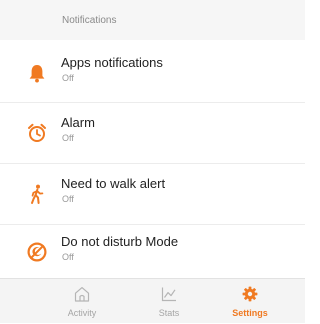 This screenshot has width=320, height=324. Describe the element at coordinates (78, 122) in the screenshot. I see `setting-label: Alarm` at that location.